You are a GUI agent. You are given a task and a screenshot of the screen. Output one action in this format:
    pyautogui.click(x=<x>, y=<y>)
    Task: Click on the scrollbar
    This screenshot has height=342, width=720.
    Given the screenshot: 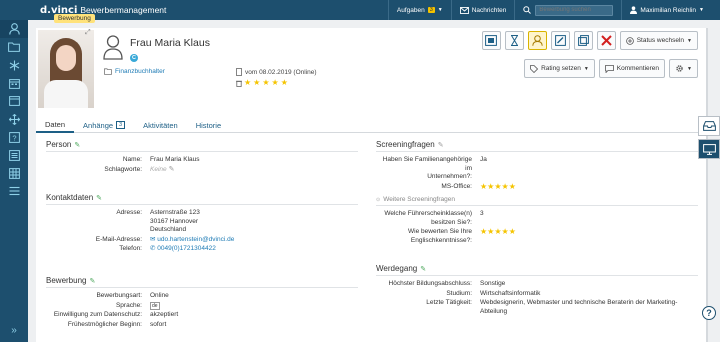 What is the action you would take?
    pyautogui.click(x=707, y=185)
    